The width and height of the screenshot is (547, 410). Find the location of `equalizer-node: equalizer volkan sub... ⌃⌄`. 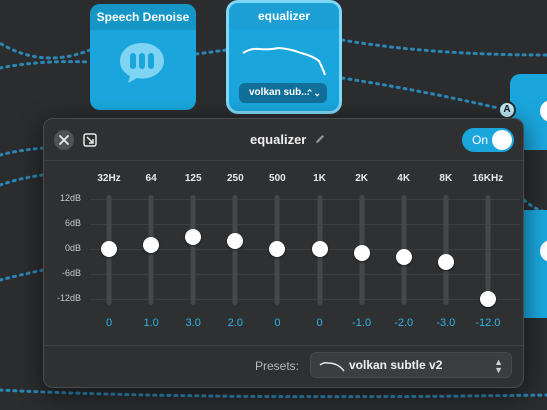

equalizer-node: equalizer volkan sub... ⌃⌄ is located at coordinates (284, 57).